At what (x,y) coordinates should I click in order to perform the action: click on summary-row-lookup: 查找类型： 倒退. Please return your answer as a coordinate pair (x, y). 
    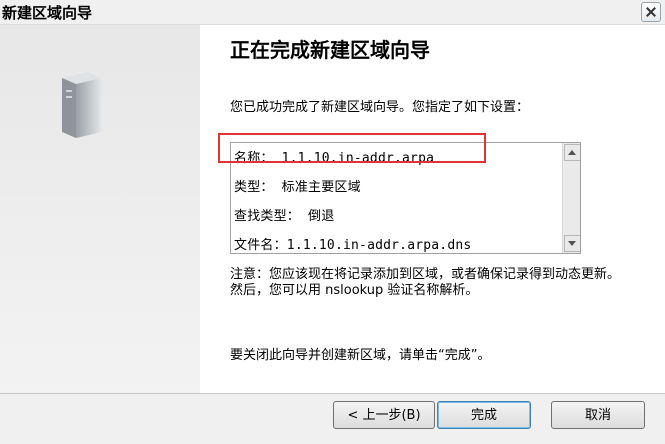
    Looking at the image, I should click on (284, 216).